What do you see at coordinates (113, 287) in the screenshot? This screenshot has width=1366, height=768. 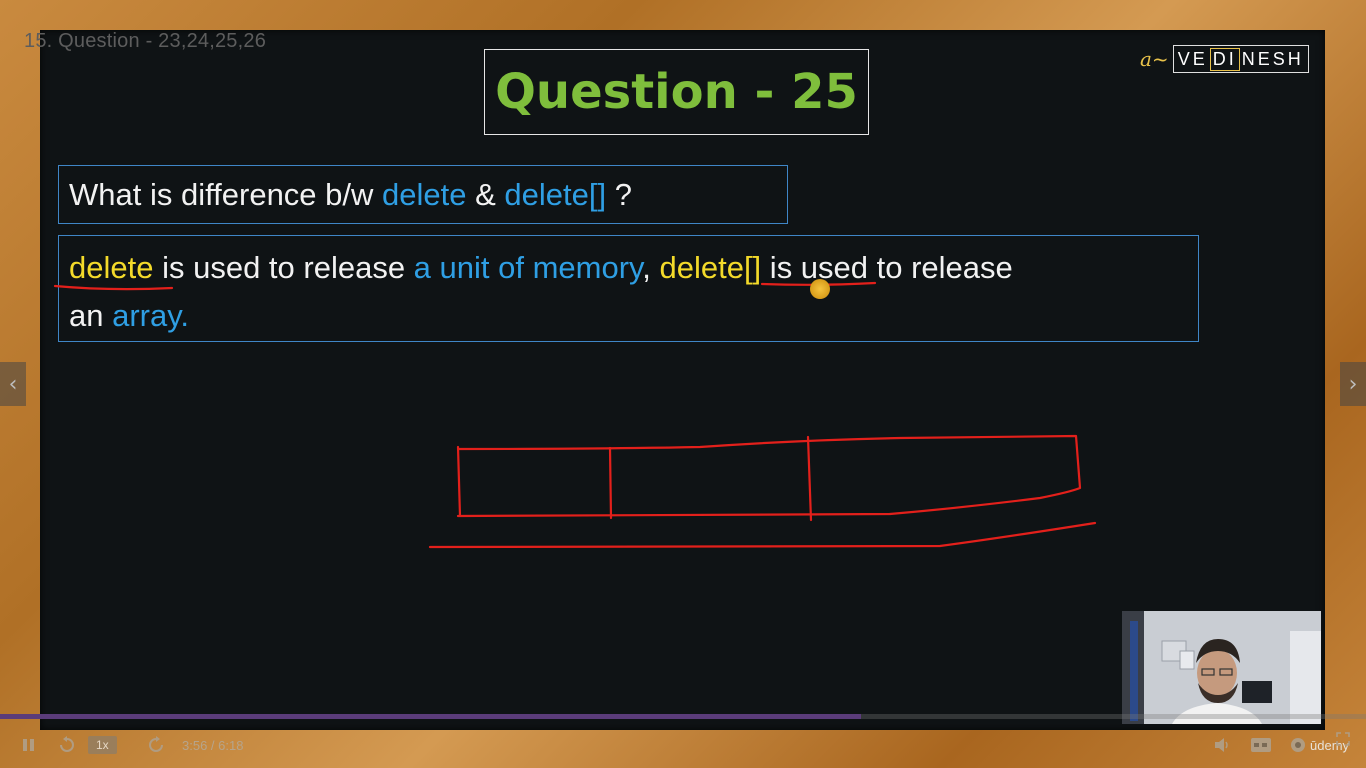 I see `underline-delete` at bounding box center [113, 287].